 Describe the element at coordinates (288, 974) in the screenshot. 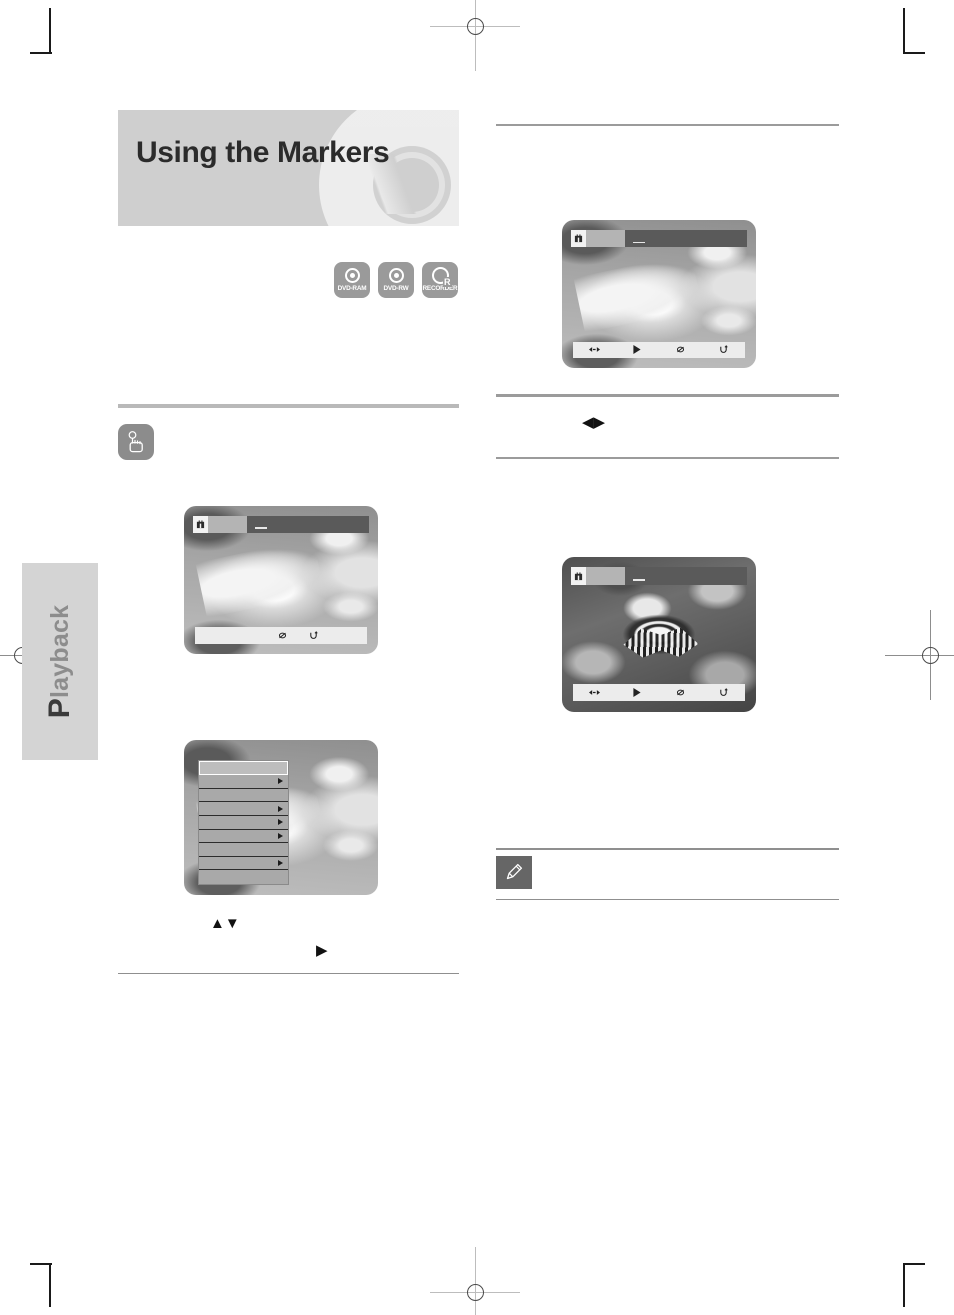

I see `left-bottom-rule` at that location.